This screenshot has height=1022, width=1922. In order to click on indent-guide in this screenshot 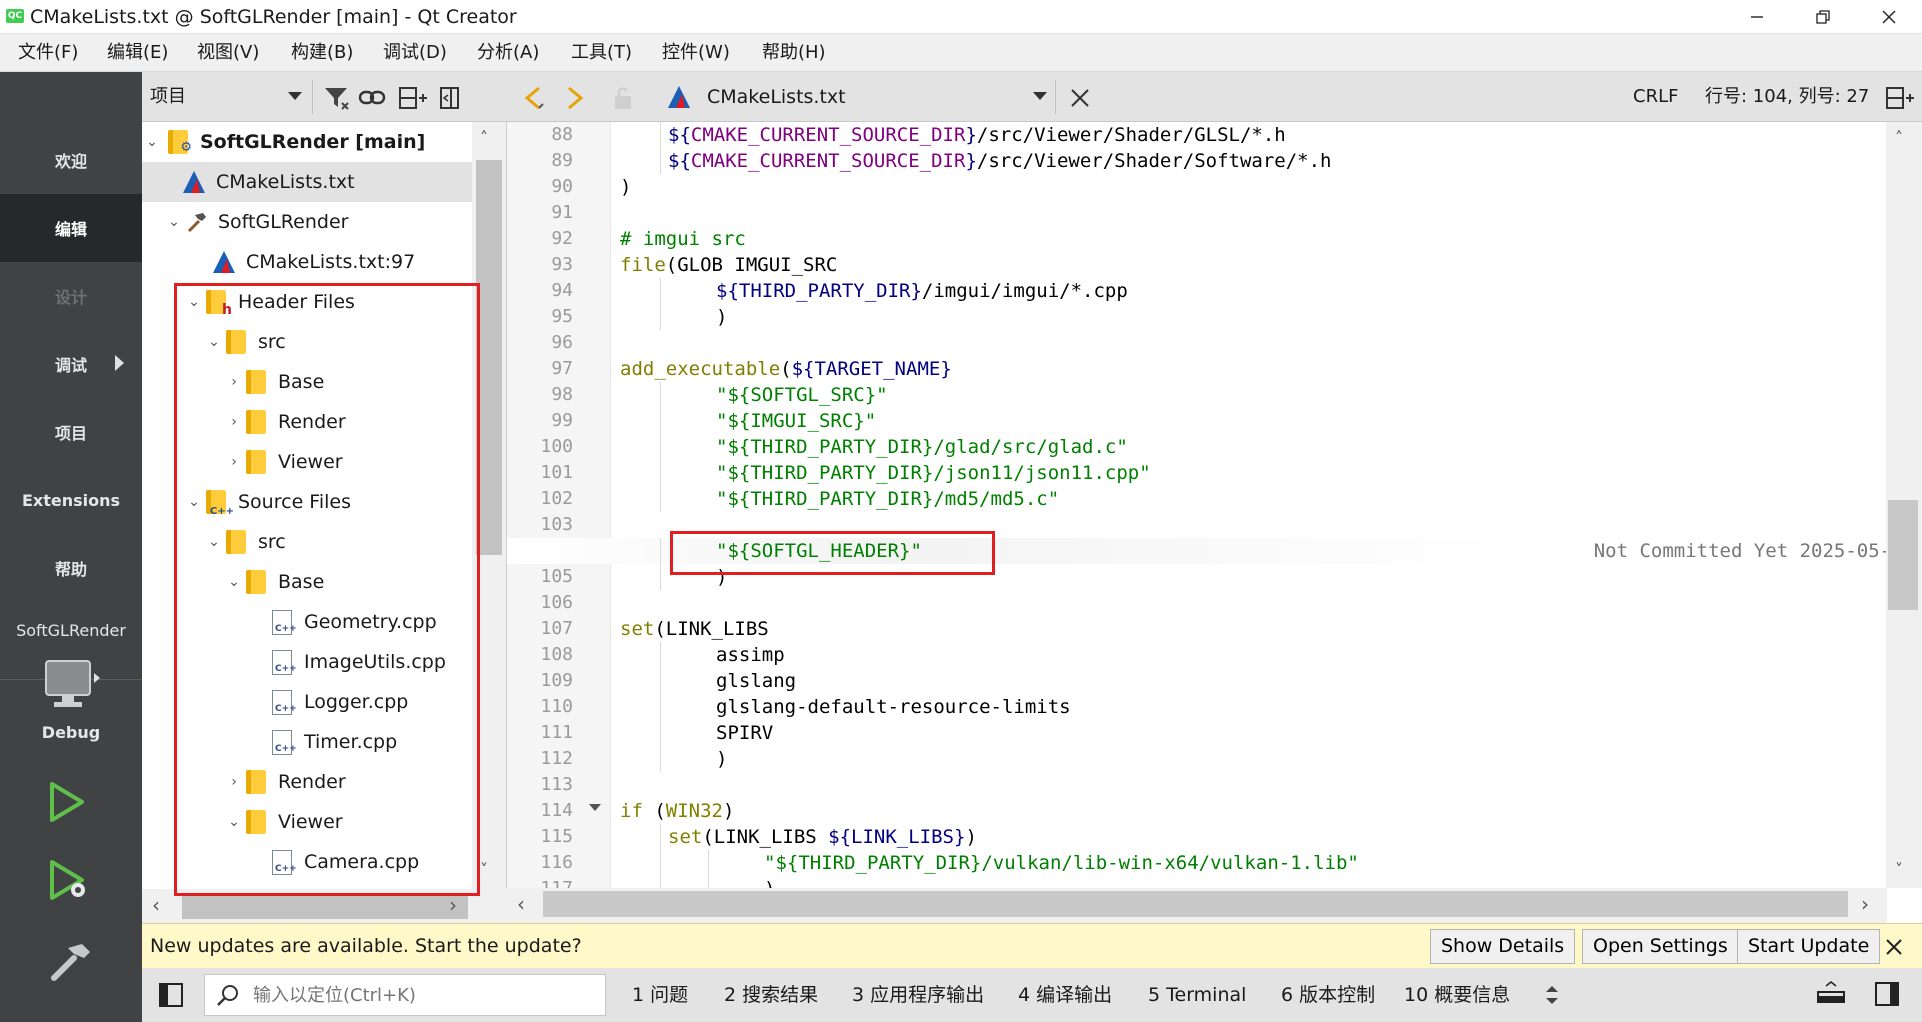, I will do `click(660, 499)`.